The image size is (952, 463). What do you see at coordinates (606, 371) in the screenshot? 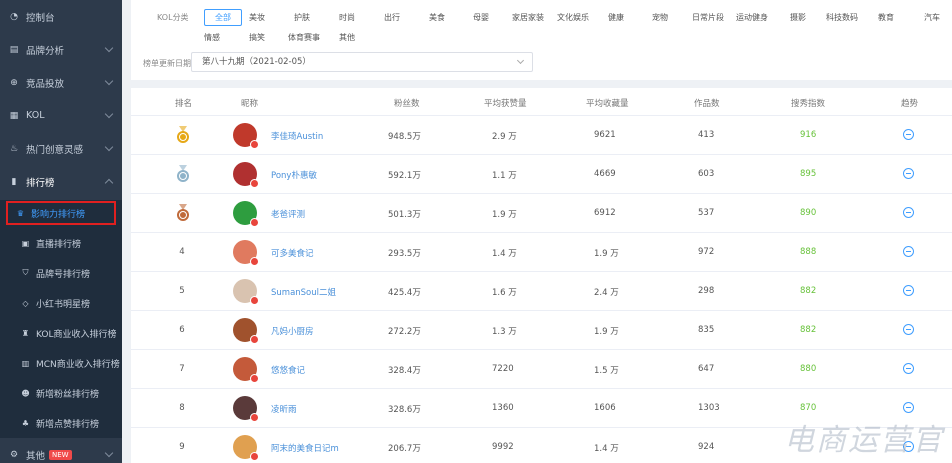
I see `avg-collects: 1.5 万` at bounding box center [606, 371].